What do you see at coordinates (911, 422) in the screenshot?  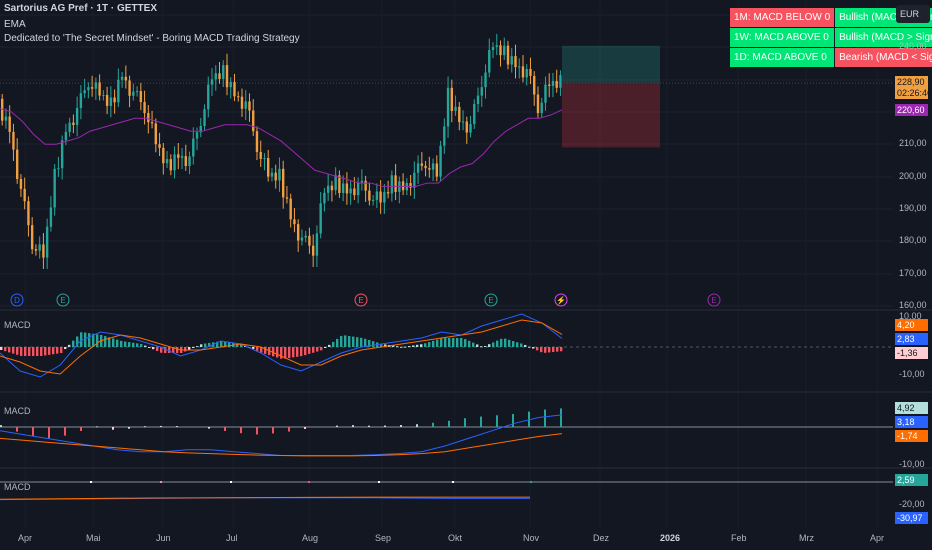 I see `pane-value-tag: 3,18` at bounding box center [911, 422].